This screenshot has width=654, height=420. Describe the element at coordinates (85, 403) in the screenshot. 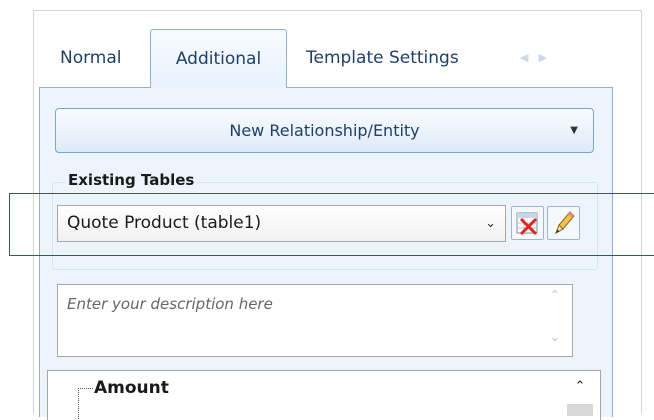

I see `tree-connector-lines` at that location.